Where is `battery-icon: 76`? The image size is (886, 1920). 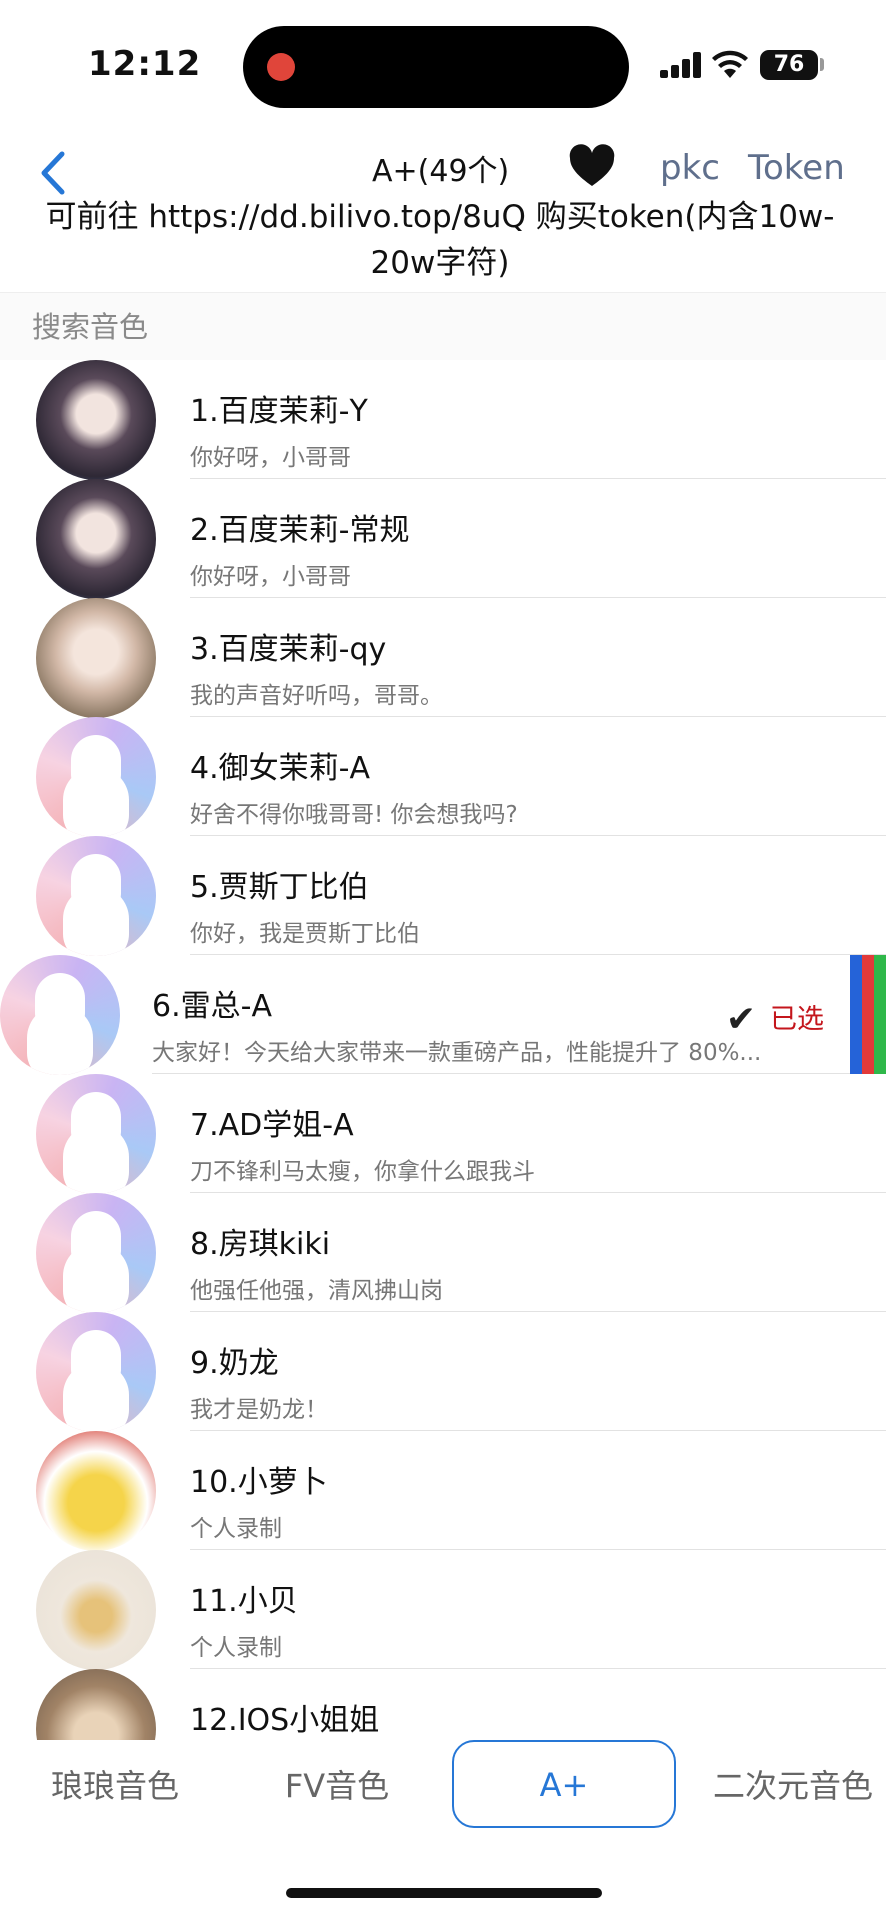 battery-icon: 76 is located at coordinates (789, 65).